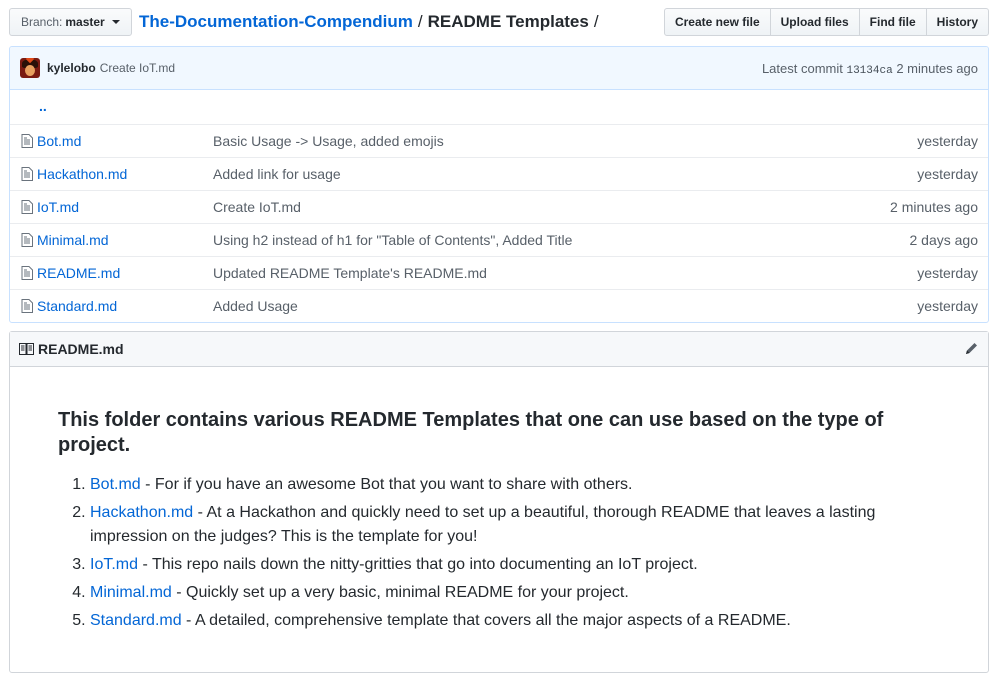  What do you see at coordinates (499, 206) in the screenshot?
I see `file-row: IoT.md Create IoT.md 2 minutes ago` at bounding box center [499, 206].